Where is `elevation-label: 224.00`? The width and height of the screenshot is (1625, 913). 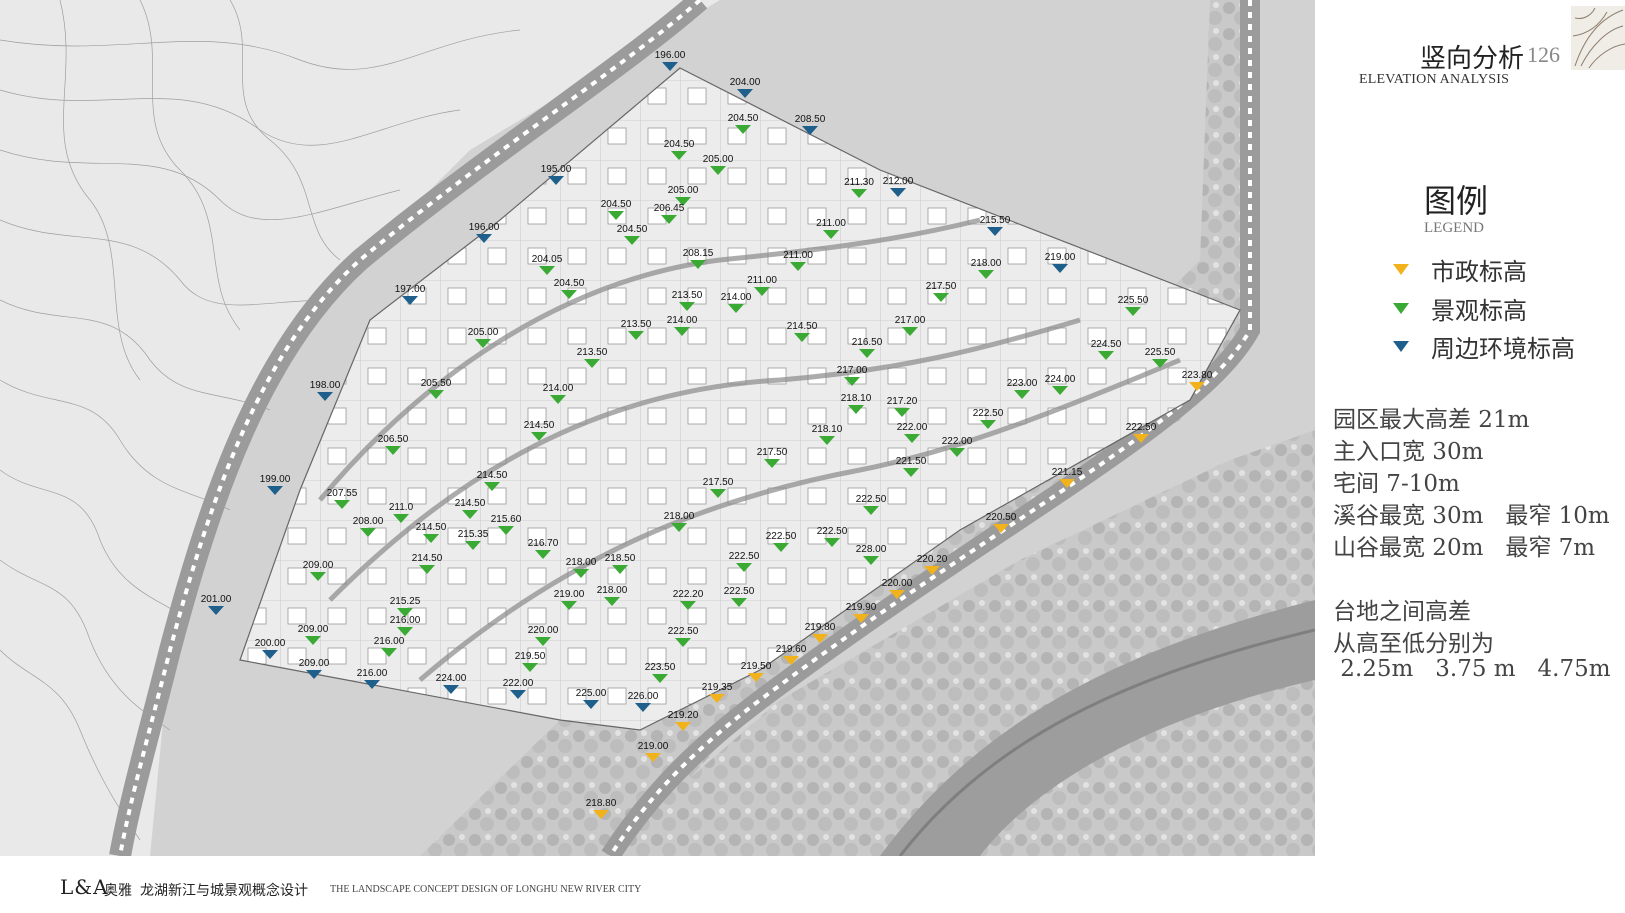 elevation-label: 224.00 is located at coordinates (451, 678).